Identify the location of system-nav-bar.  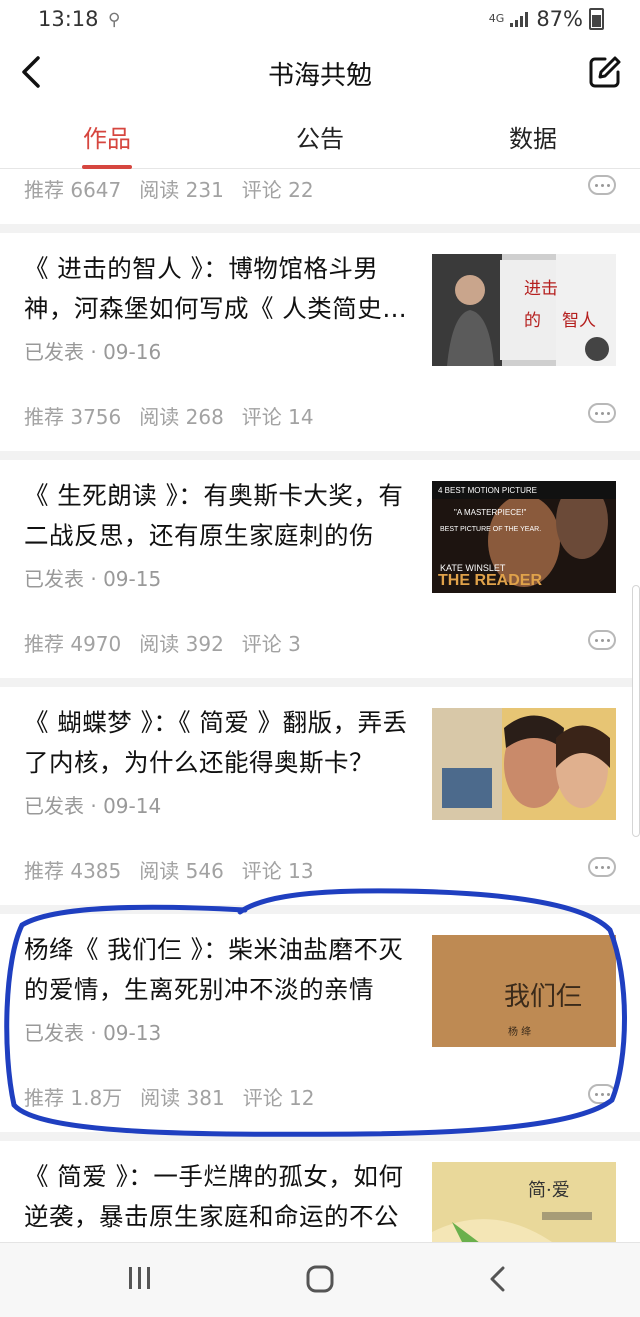
(320, 1279).